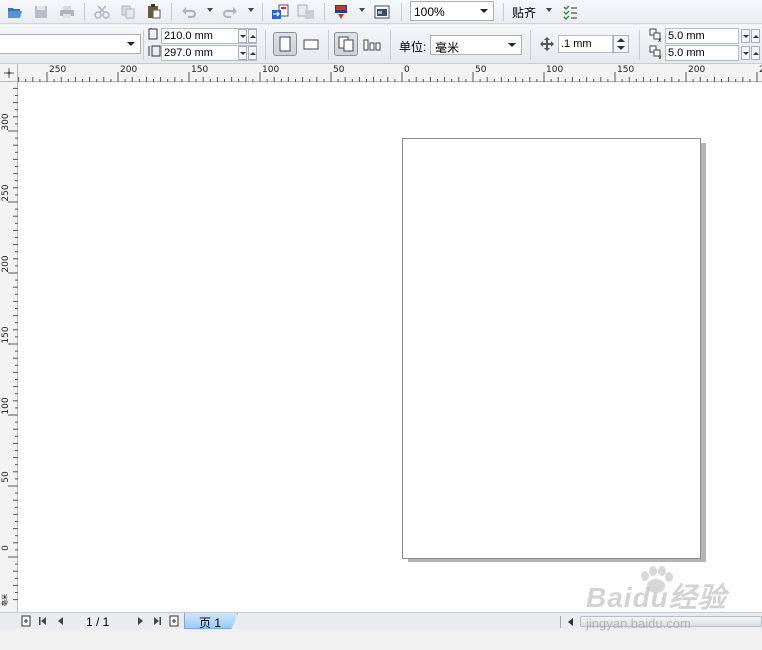 The width and height of the screenshot is (762, 650). I want to click on width-icon, so click(153, 35).